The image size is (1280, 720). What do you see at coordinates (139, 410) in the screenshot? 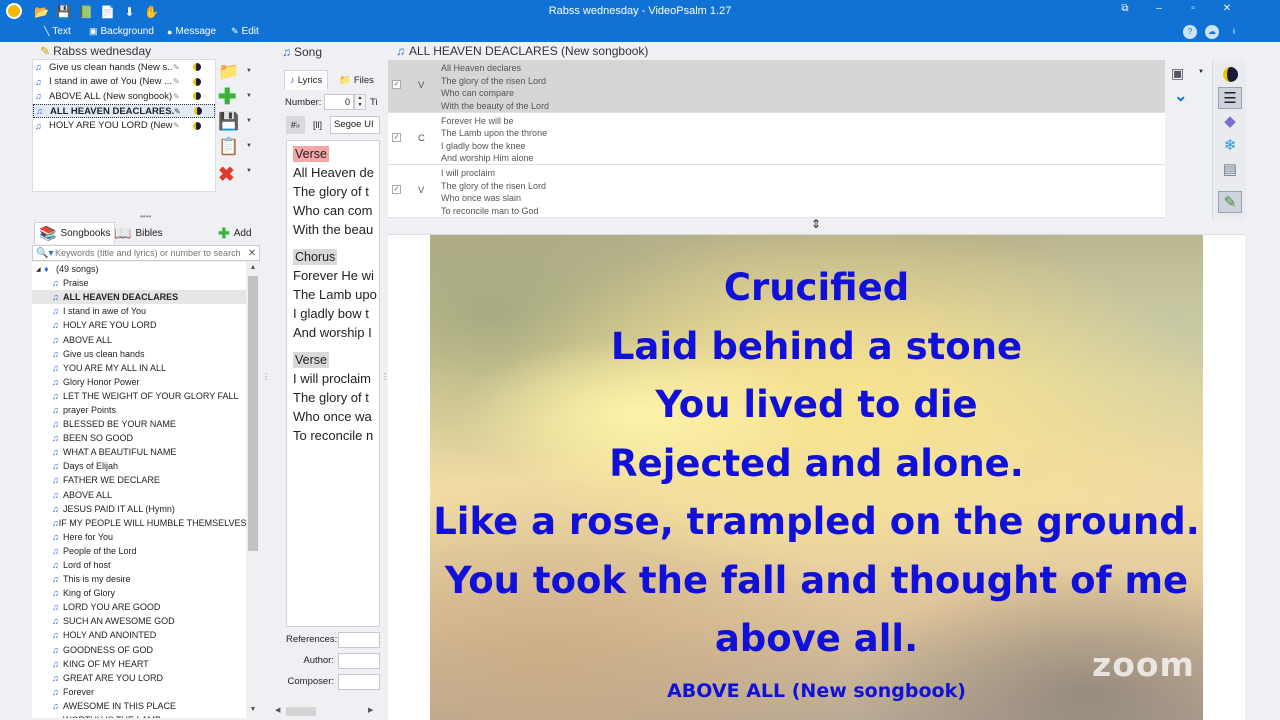
I see `song-list-item: ♫ prayer Points` at bounding box center [139, 410].